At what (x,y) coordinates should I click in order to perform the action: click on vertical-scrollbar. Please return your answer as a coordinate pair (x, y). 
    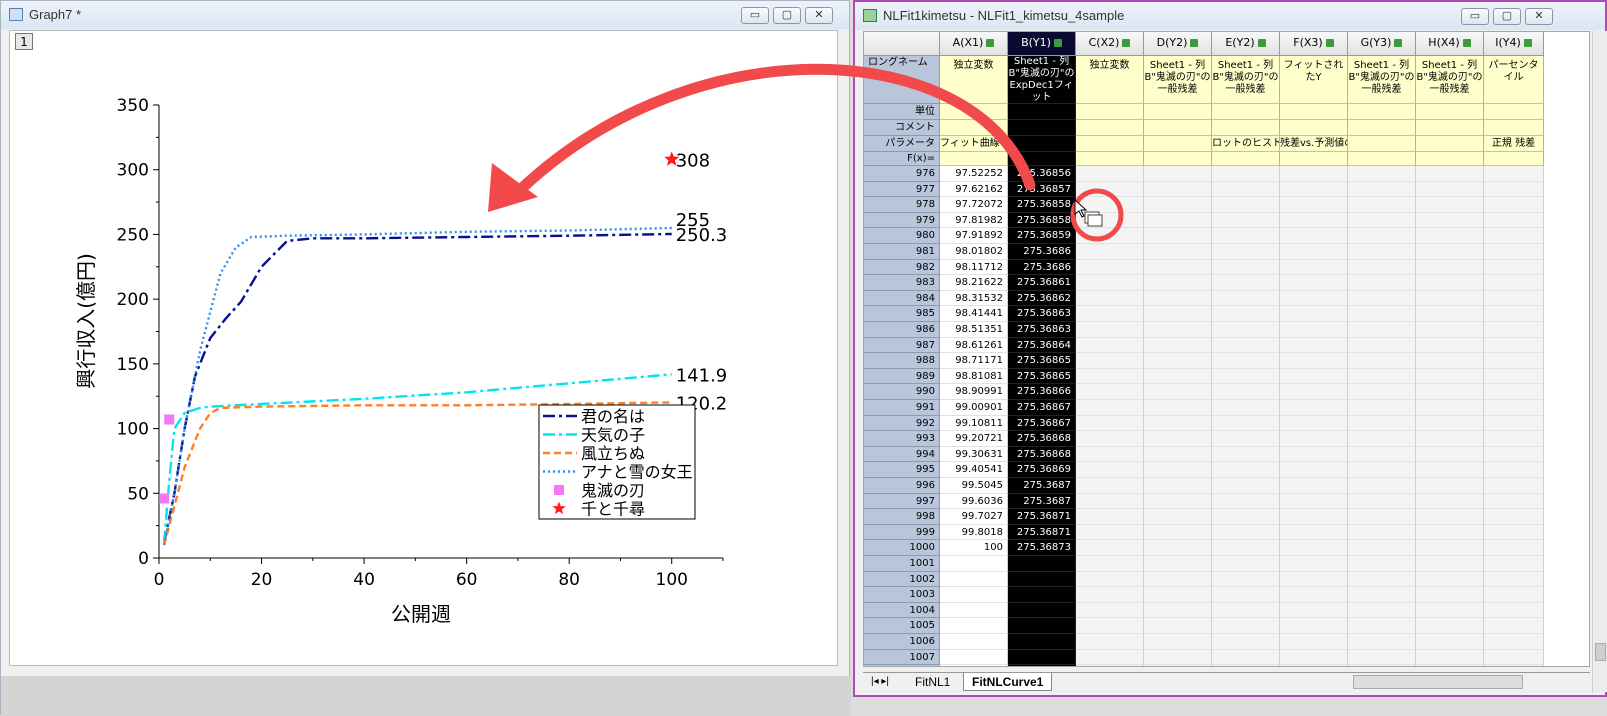
    Looking at the image, I should click on (1599, 361).